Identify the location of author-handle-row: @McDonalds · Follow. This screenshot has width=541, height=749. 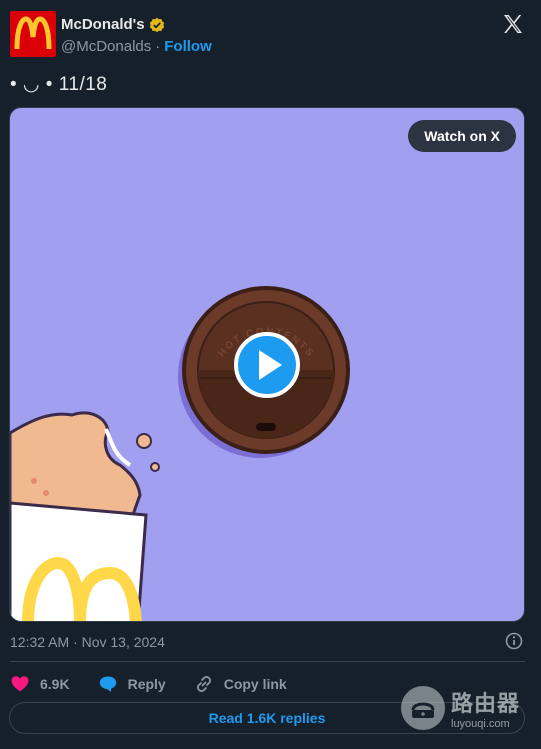
(136, 46).